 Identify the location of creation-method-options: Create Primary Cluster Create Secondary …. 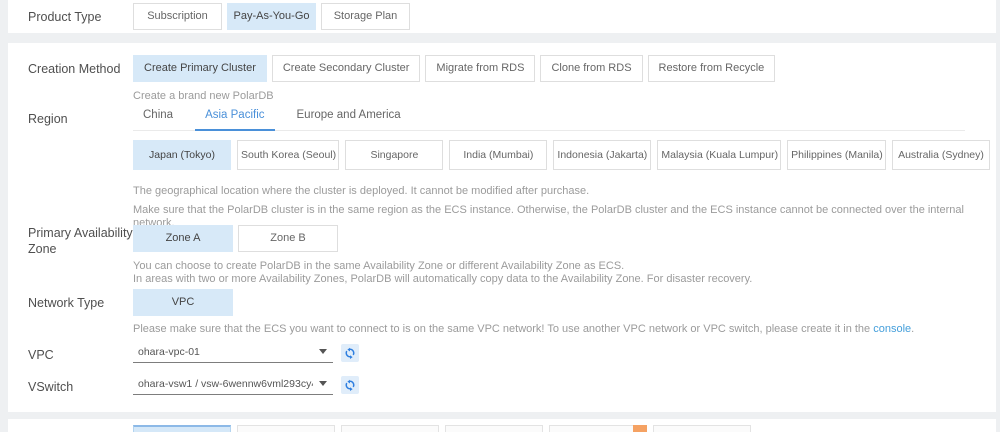
(564, 68).